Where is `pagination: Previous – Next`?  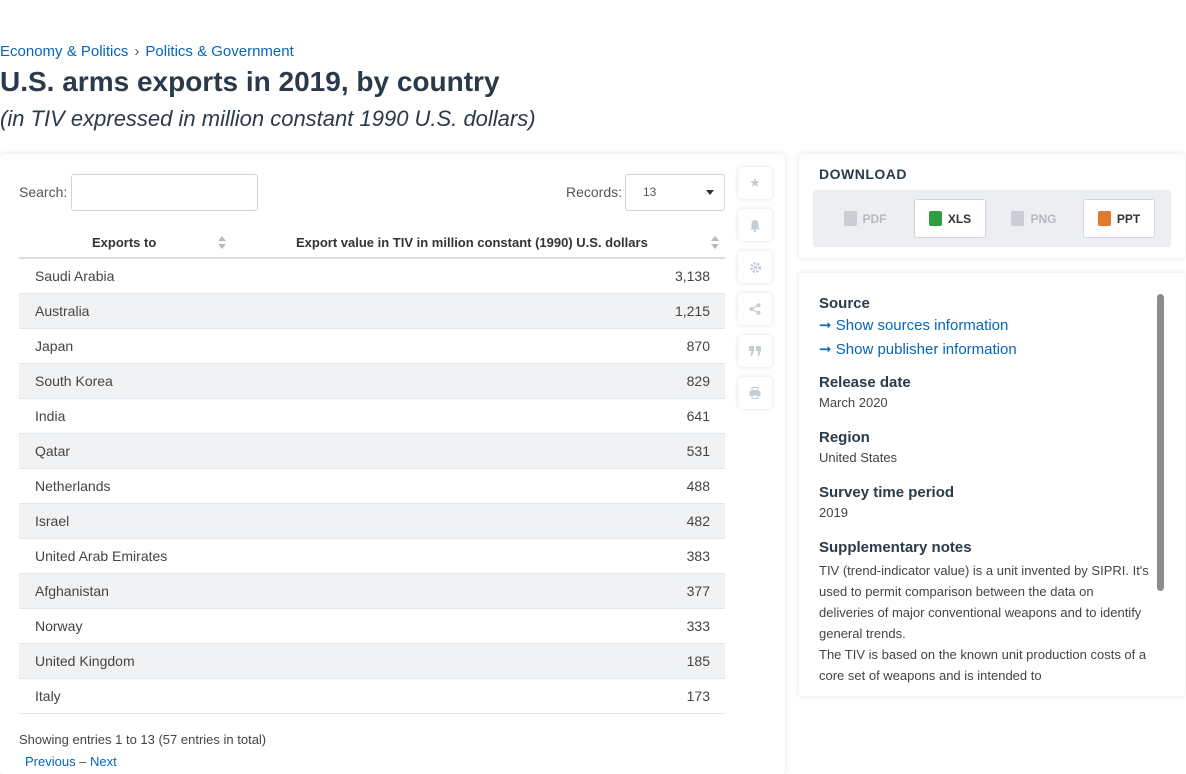 pagination: Previous – Next is located at coordinates (71, 761).